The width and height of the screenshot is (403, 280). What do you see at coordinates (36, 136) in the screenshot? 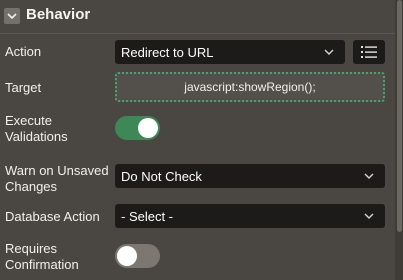
I see `execute-validations-label-line2: Validations` at bounding box center [36, 136].